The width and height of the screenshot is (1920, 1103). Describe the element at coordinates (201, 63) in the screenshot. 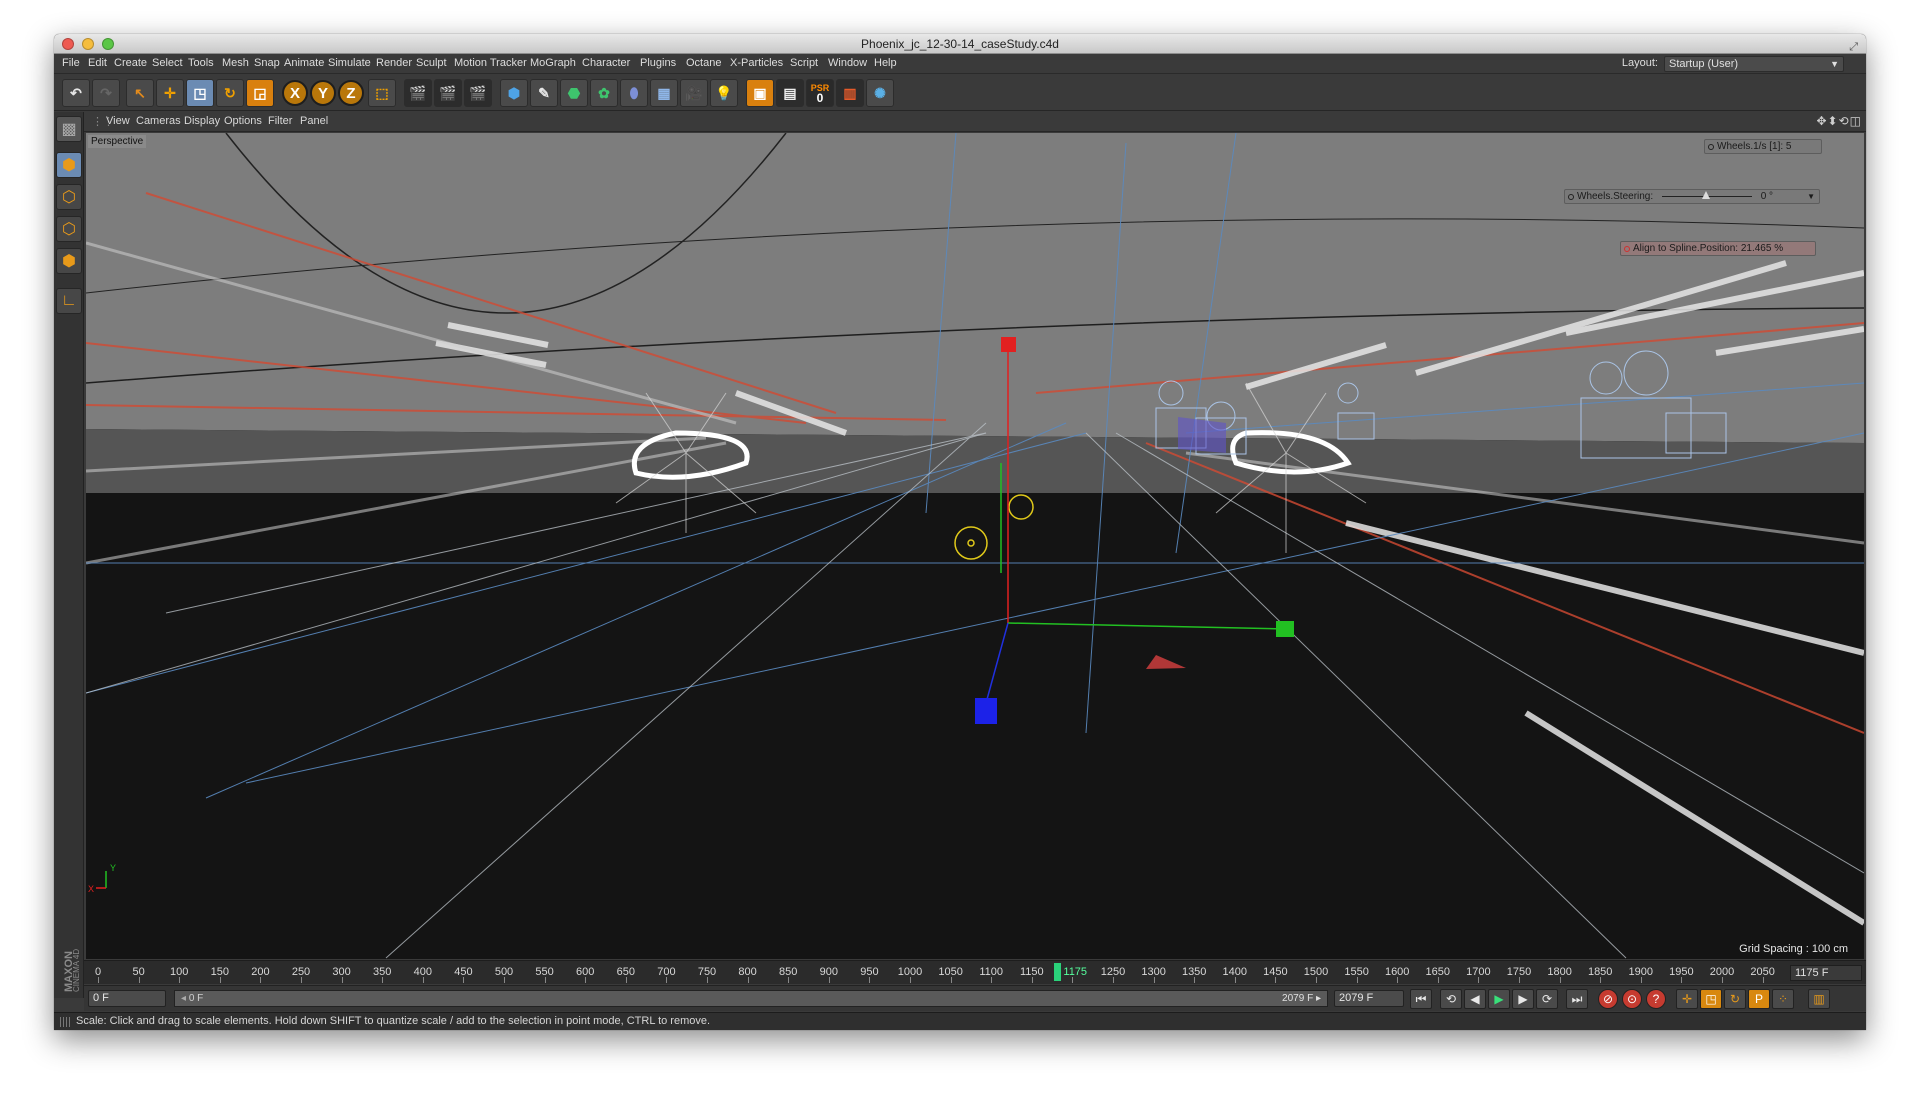

I see `menu-tools: Tools` at that location.